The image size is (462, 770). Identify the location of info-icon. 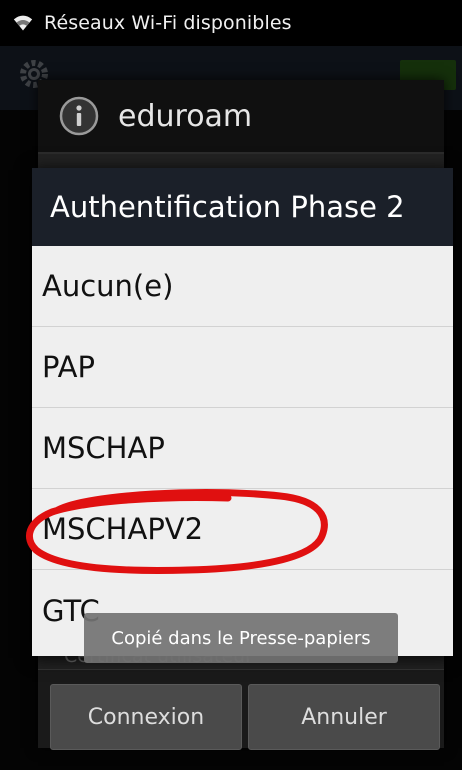
(79, 116).